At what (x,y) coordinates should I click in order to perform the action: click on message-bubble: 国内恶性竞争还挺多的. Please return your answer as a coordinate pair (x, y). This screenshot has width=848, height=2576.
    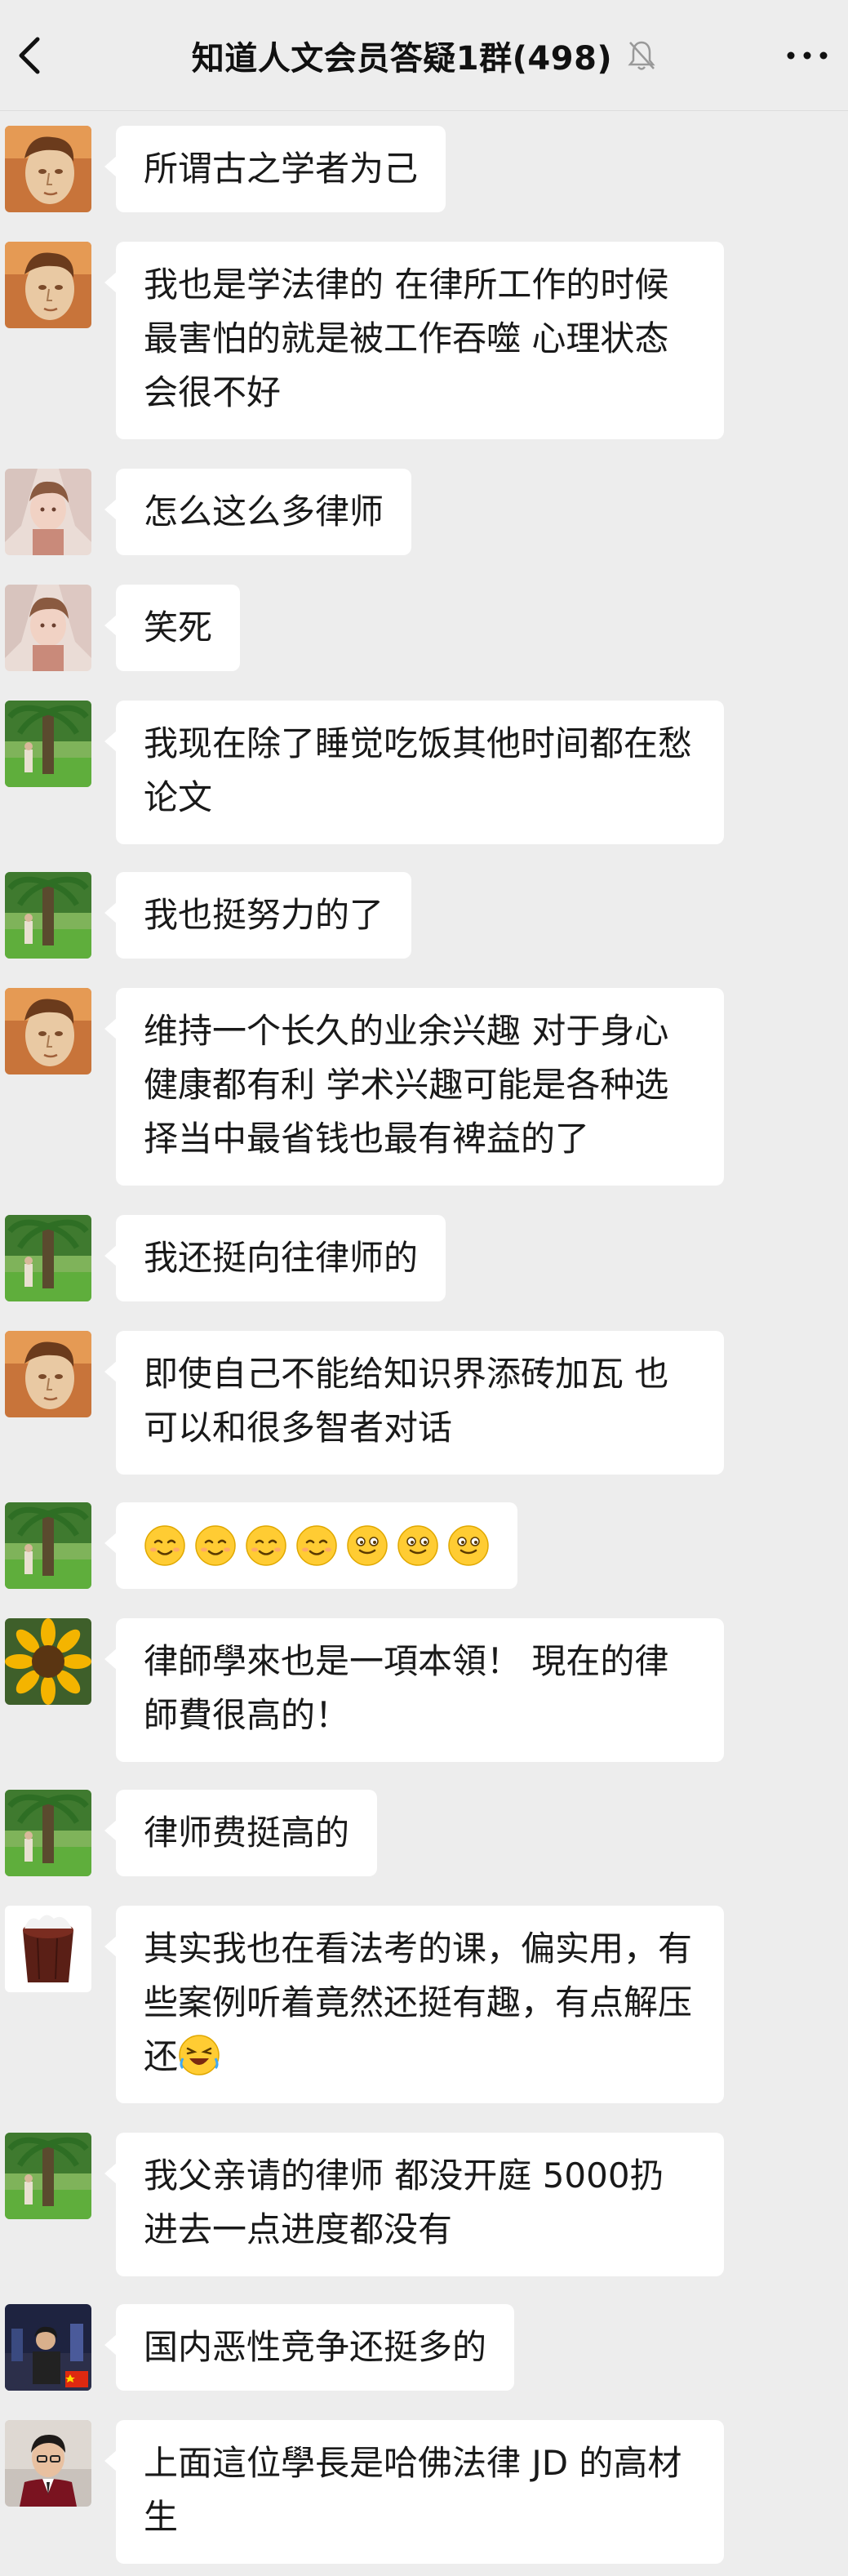
    Looking at the image, I should click on (309, 2347).